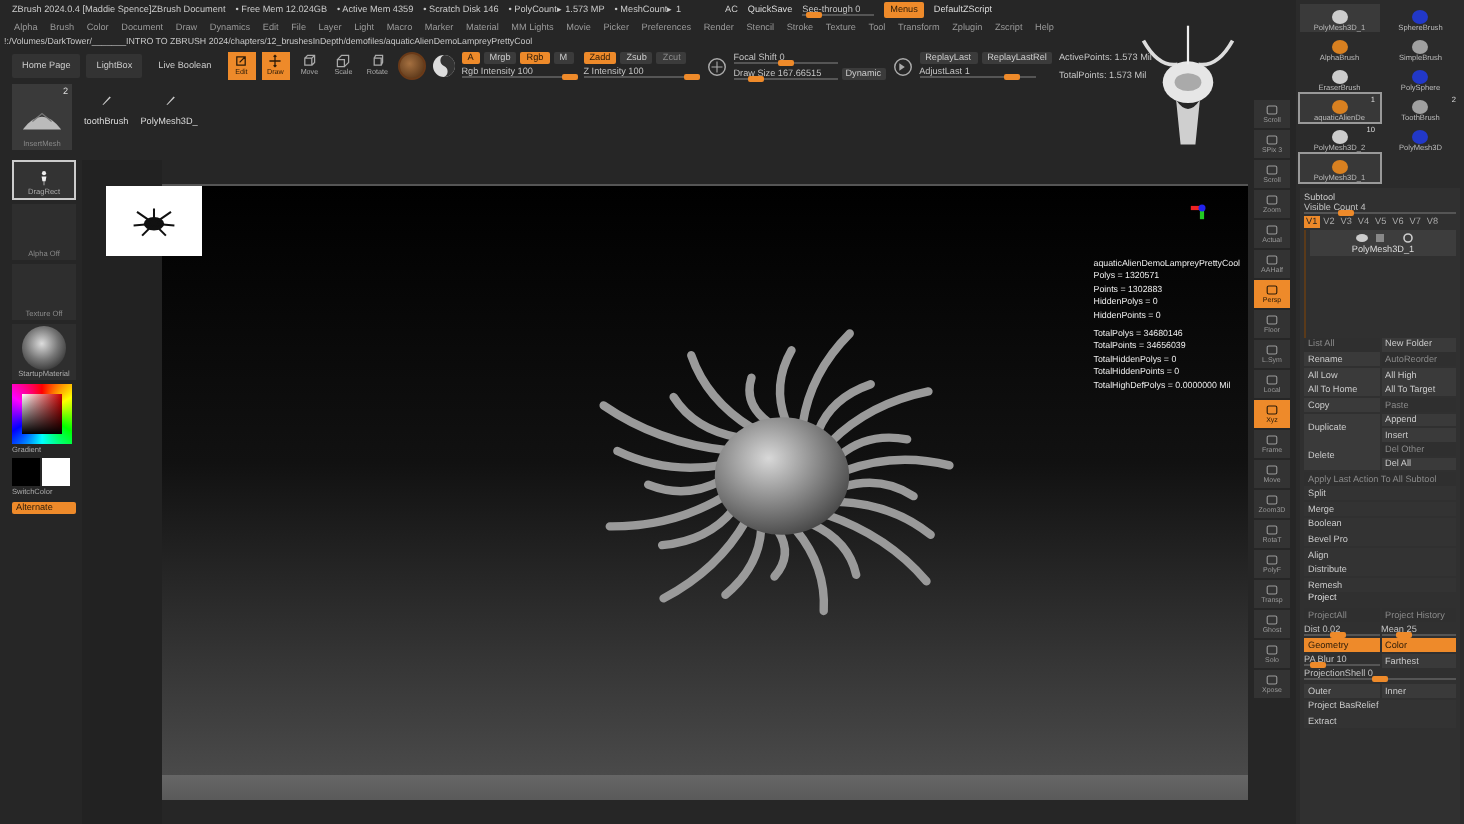 The width and height of the screenshot is (1464, 824). Describe the element at coordinates (44, 177) in the screenshot. I see `figure-icon` at that location.